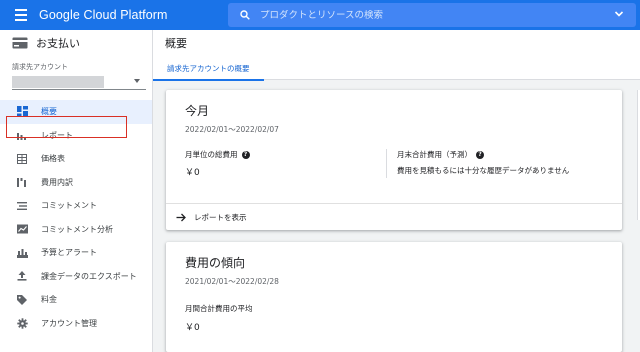 This screenshot has width=640, height=352. What do you see at coordinates (76, 159) in the screenshot?
I see `sidebar-item-pricing-table: 価格表` at bounding box center [76, 159].